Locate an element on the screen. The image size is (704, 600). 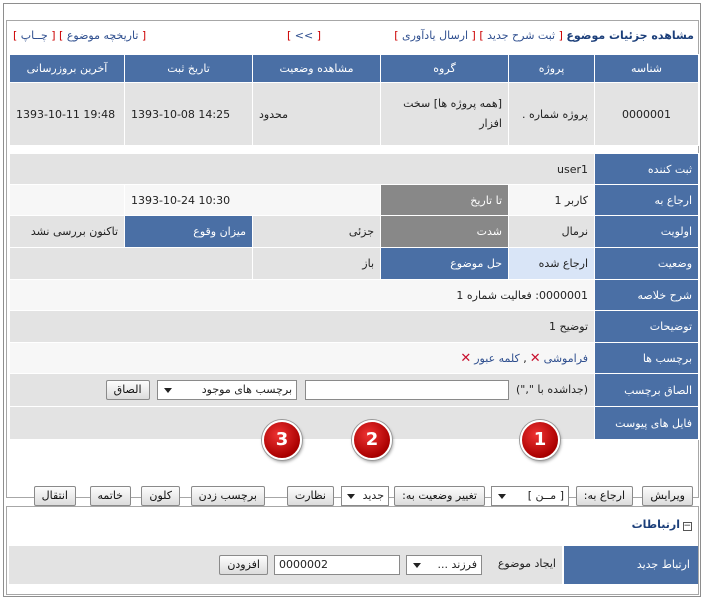
issue-history-link: تاریخچه موضوع is located at coordinates (103, 35).